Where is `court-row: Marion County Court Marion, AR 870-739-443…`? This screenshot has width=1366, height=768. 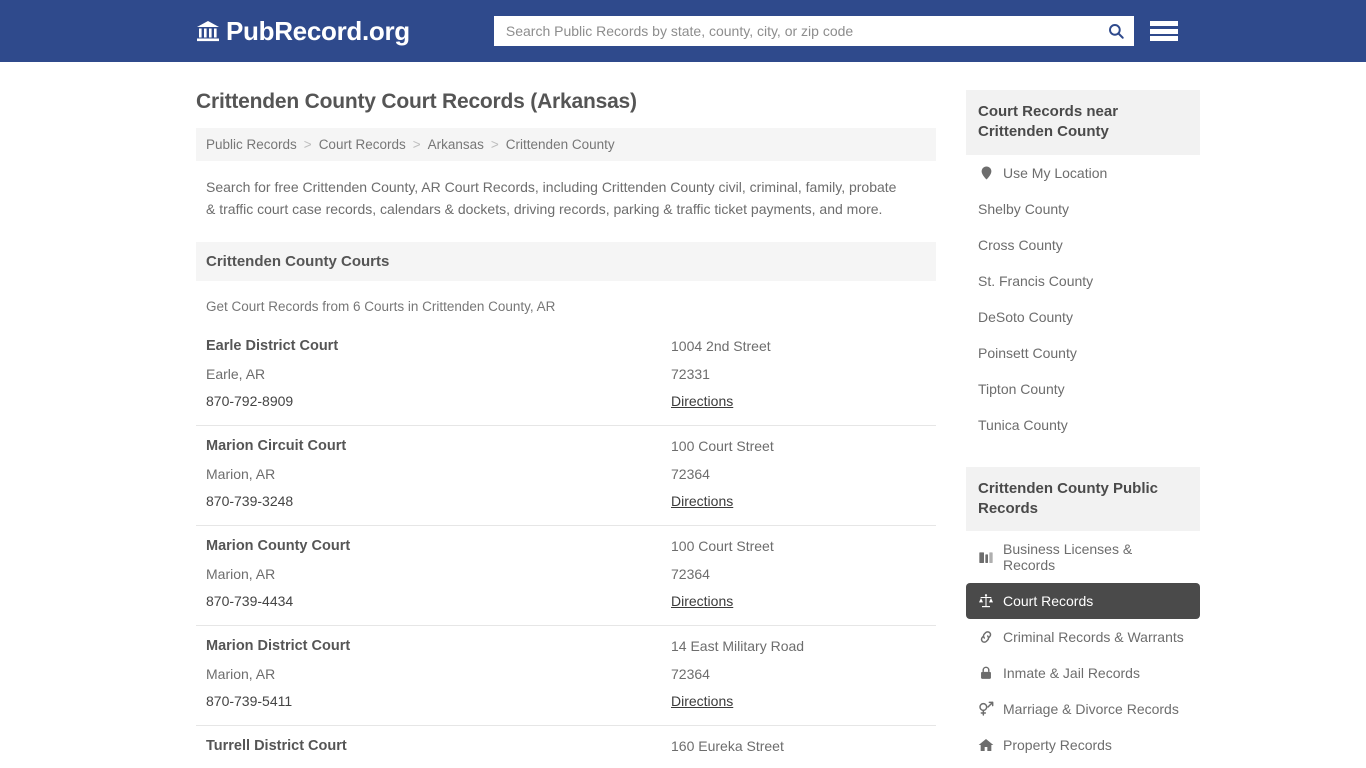 court-row: Marion County Court Marion, AR 870-739-443… is located at coordinates (566, 576).